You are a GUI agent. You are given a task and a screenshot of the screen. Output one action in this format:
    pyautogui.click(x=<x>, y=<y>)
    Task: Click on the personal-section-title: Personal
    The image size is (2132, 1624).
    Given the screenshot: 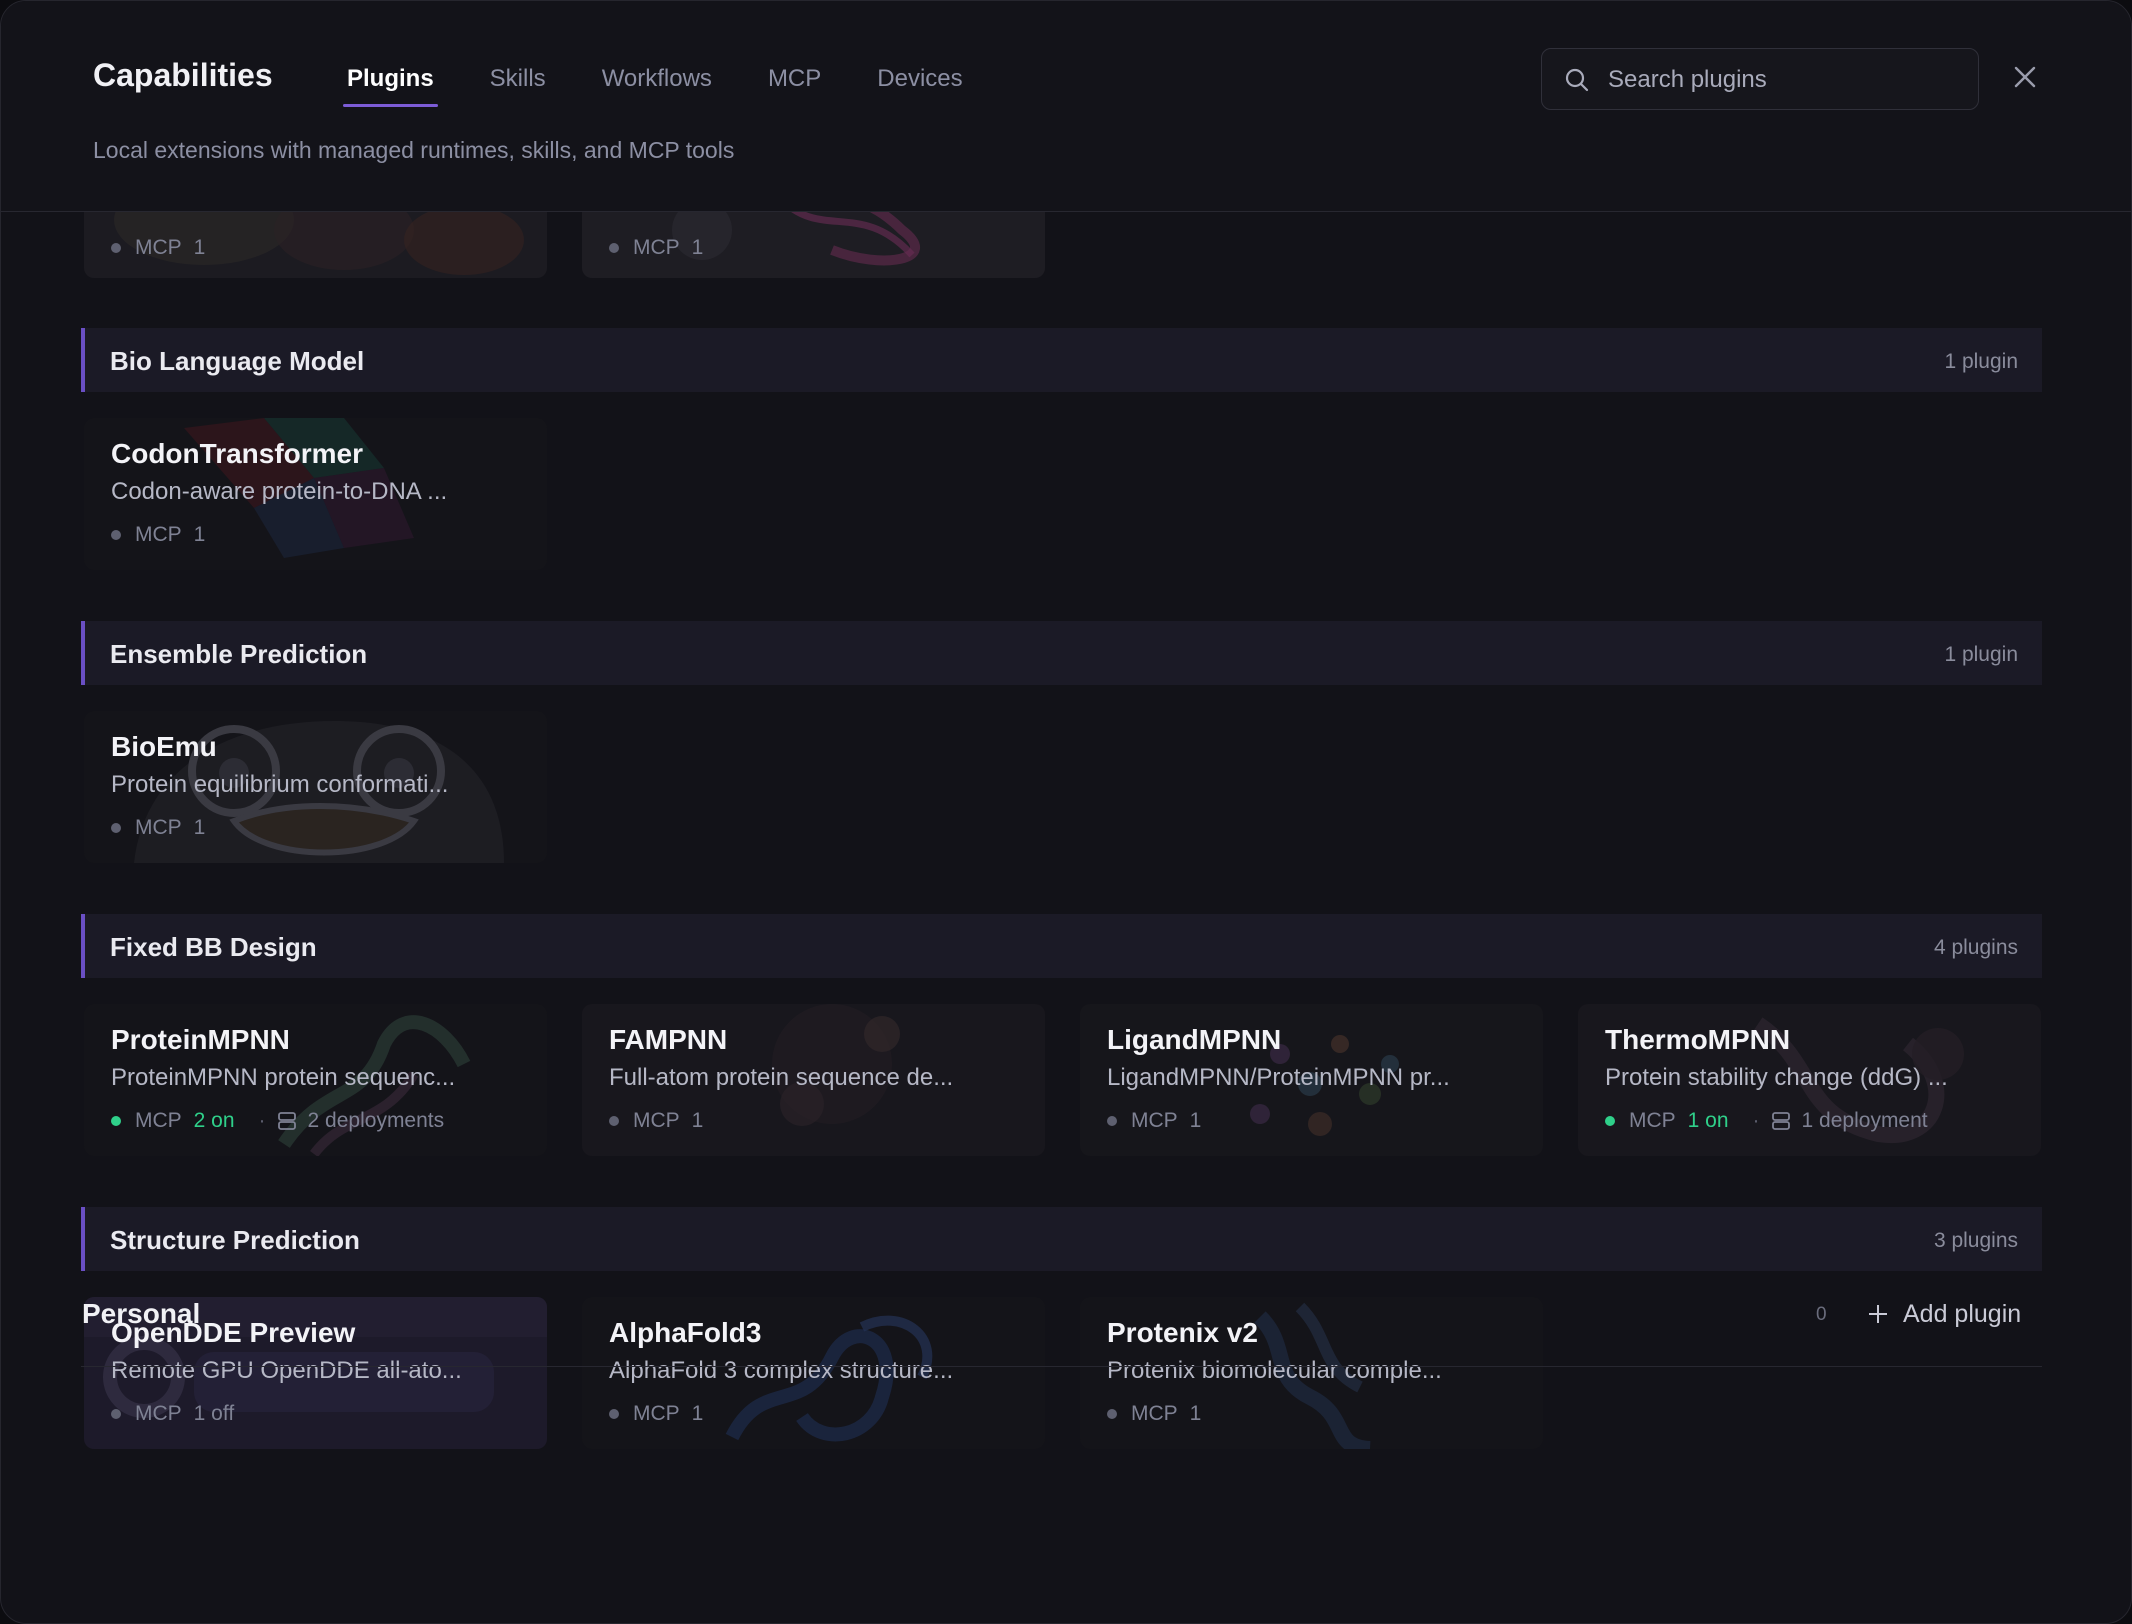 What is the action you would take?
    pyautogui.click(x=141, y=1313)
    